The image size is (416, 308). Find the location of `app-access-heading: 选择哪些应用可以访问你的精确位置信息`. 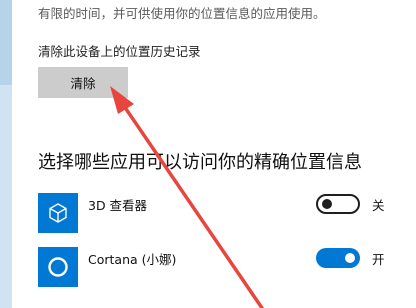

app-access-heading: 选择哪些应用可以访问你的精确位置信息 is located at coordinates (200, 162).